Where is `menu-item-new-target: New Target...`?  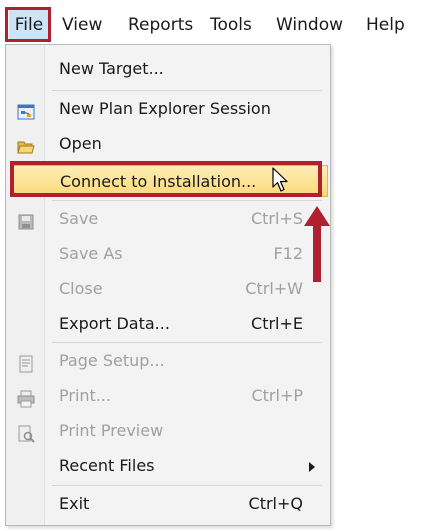
menu-item-new-target: New Target... is located at coordinates (168, 69).